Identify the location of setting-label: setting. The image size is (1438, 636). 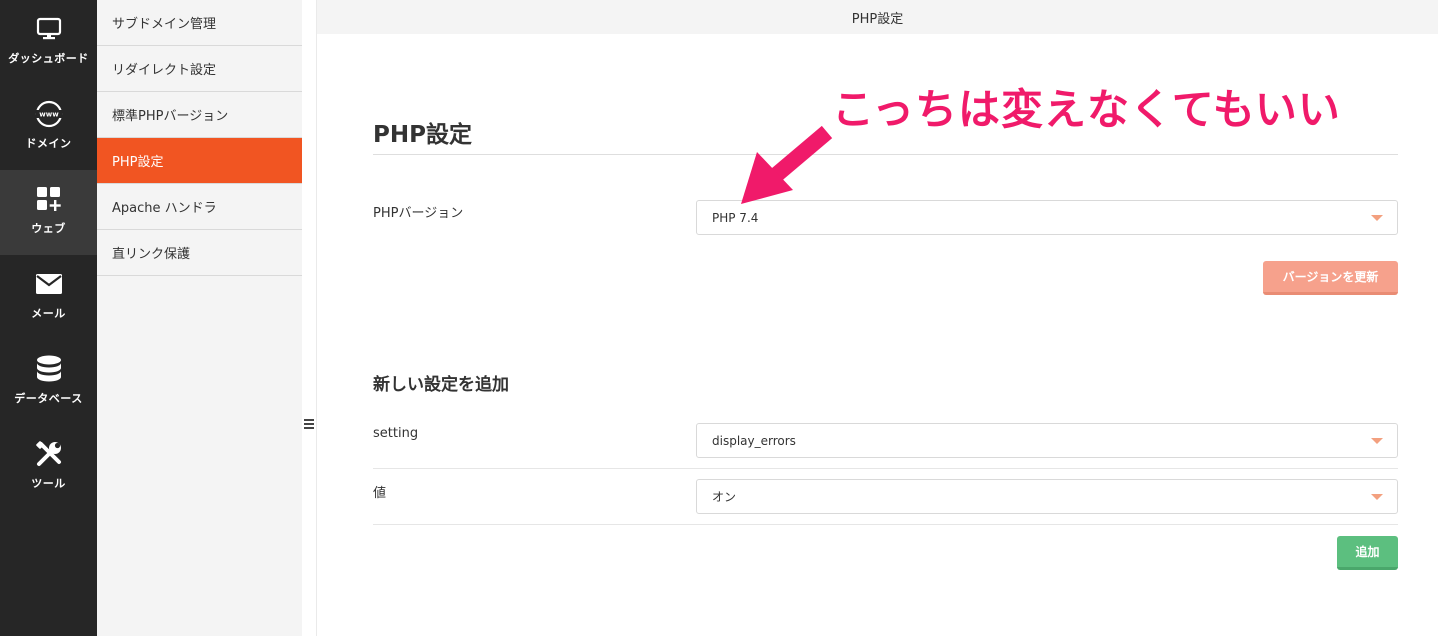
(396, 433).